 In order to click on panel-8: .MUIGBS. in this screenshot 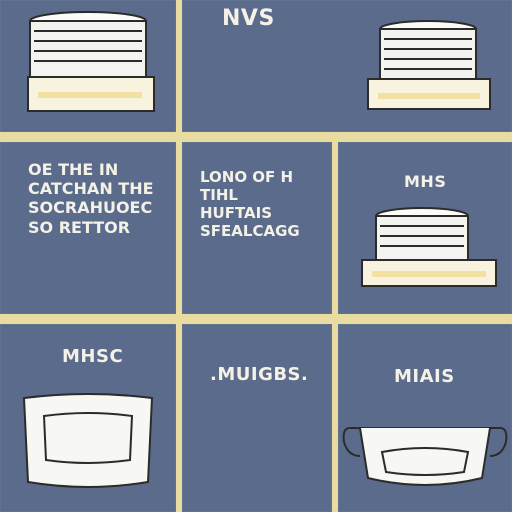, I will do `click(257, 418)`.